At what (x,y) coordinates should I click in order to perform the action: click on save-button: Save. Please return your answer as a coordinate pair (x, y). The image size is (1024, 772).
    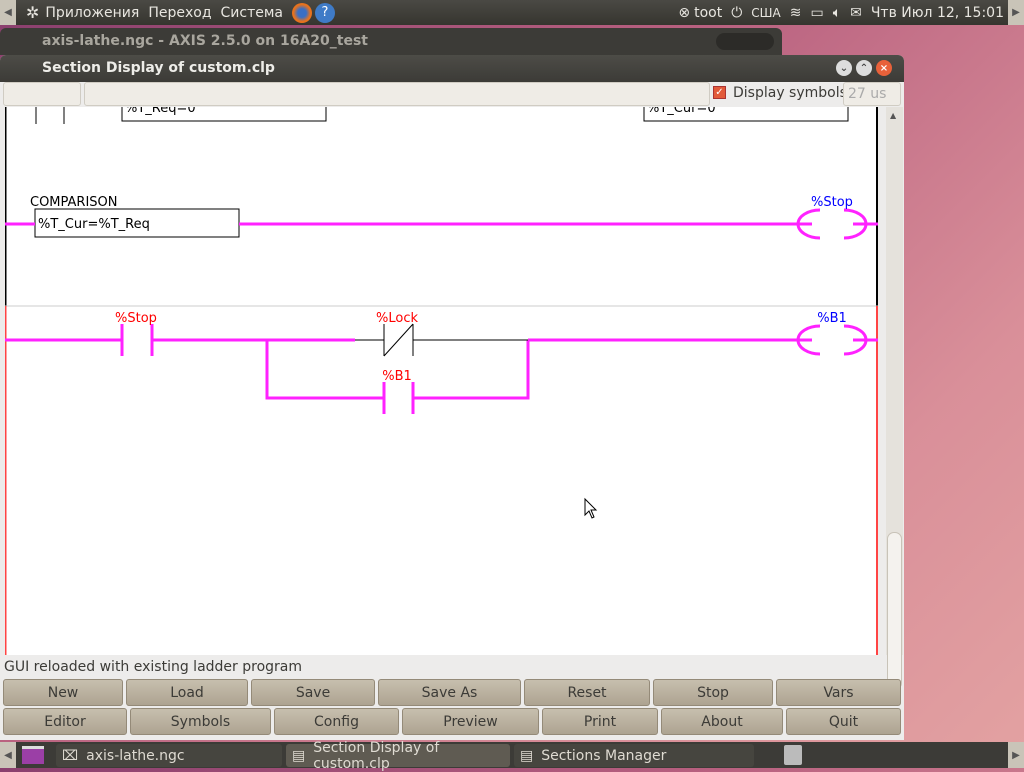
    Looking at the image, I should click on (313, 692).